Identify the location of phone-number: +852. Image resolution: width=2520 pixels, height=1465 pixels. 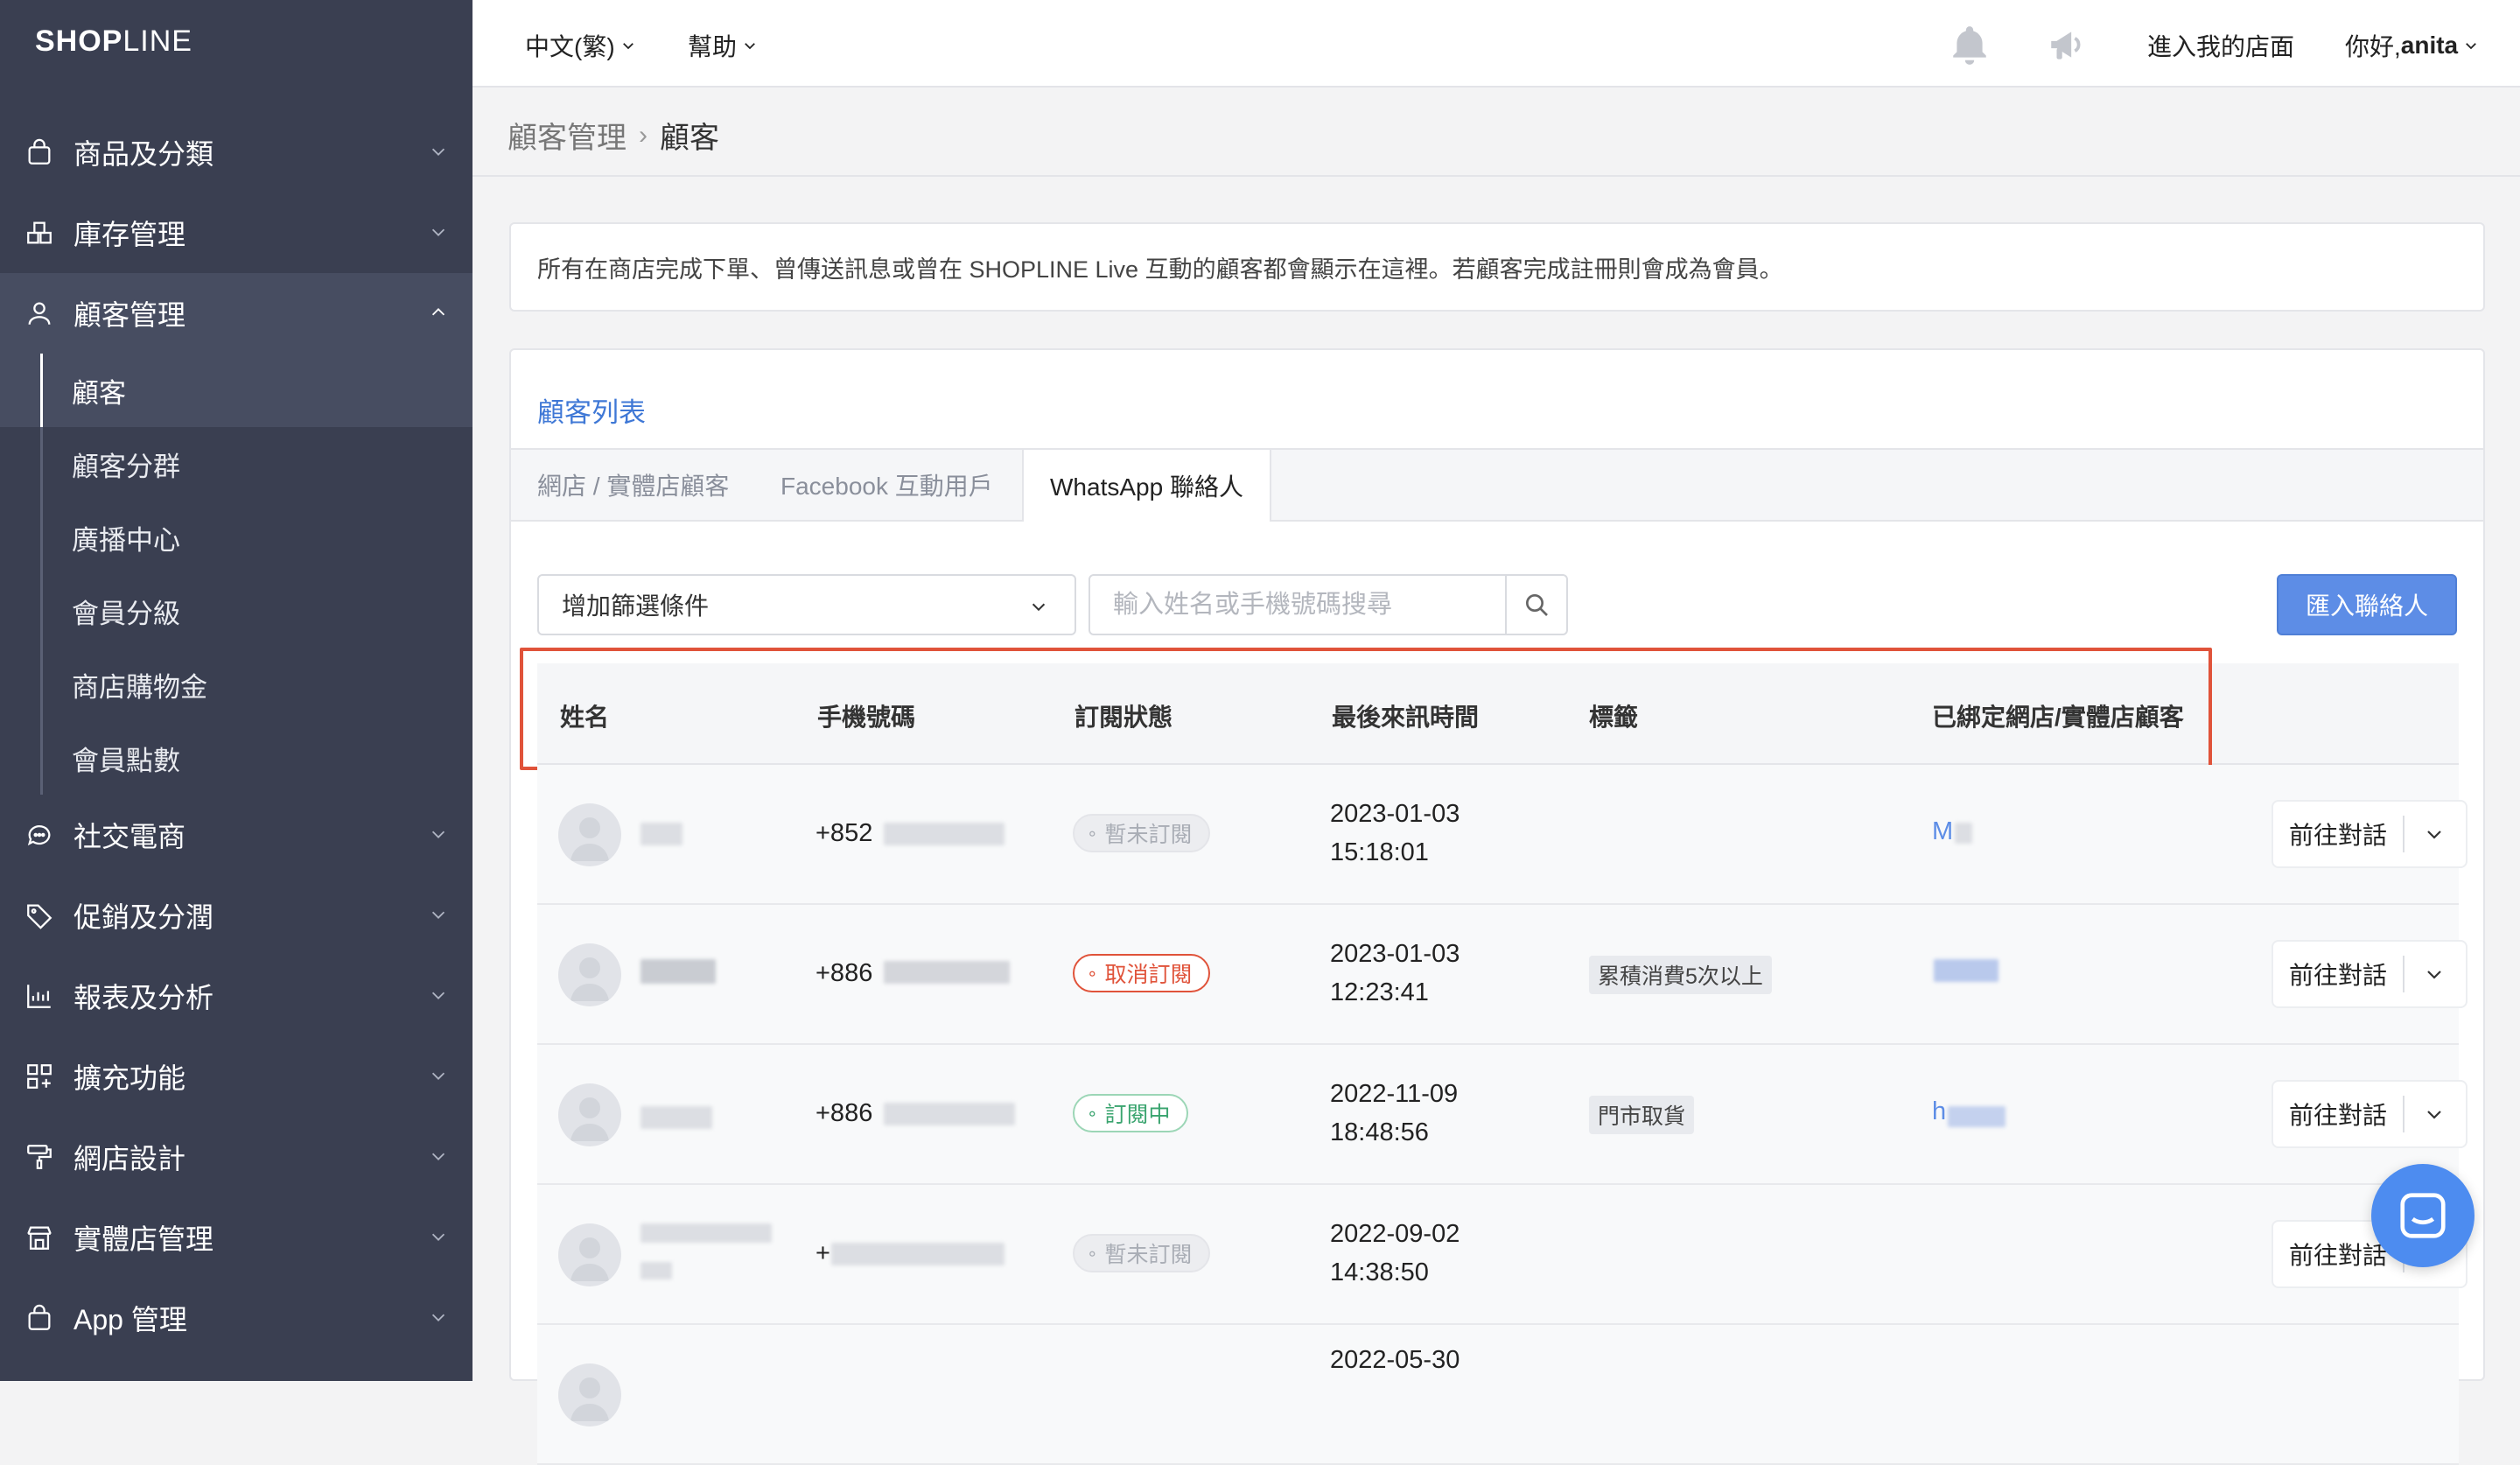
(844, 833).